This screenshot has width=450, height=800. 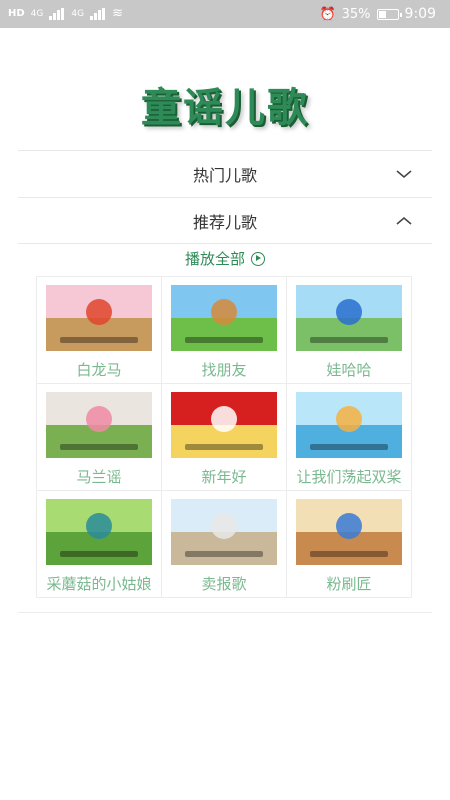 What do you see at coordinates (349, 477) in the screenshot?
I see `song-title: 让我们荡起双桨` at bounding box center [349, 477].